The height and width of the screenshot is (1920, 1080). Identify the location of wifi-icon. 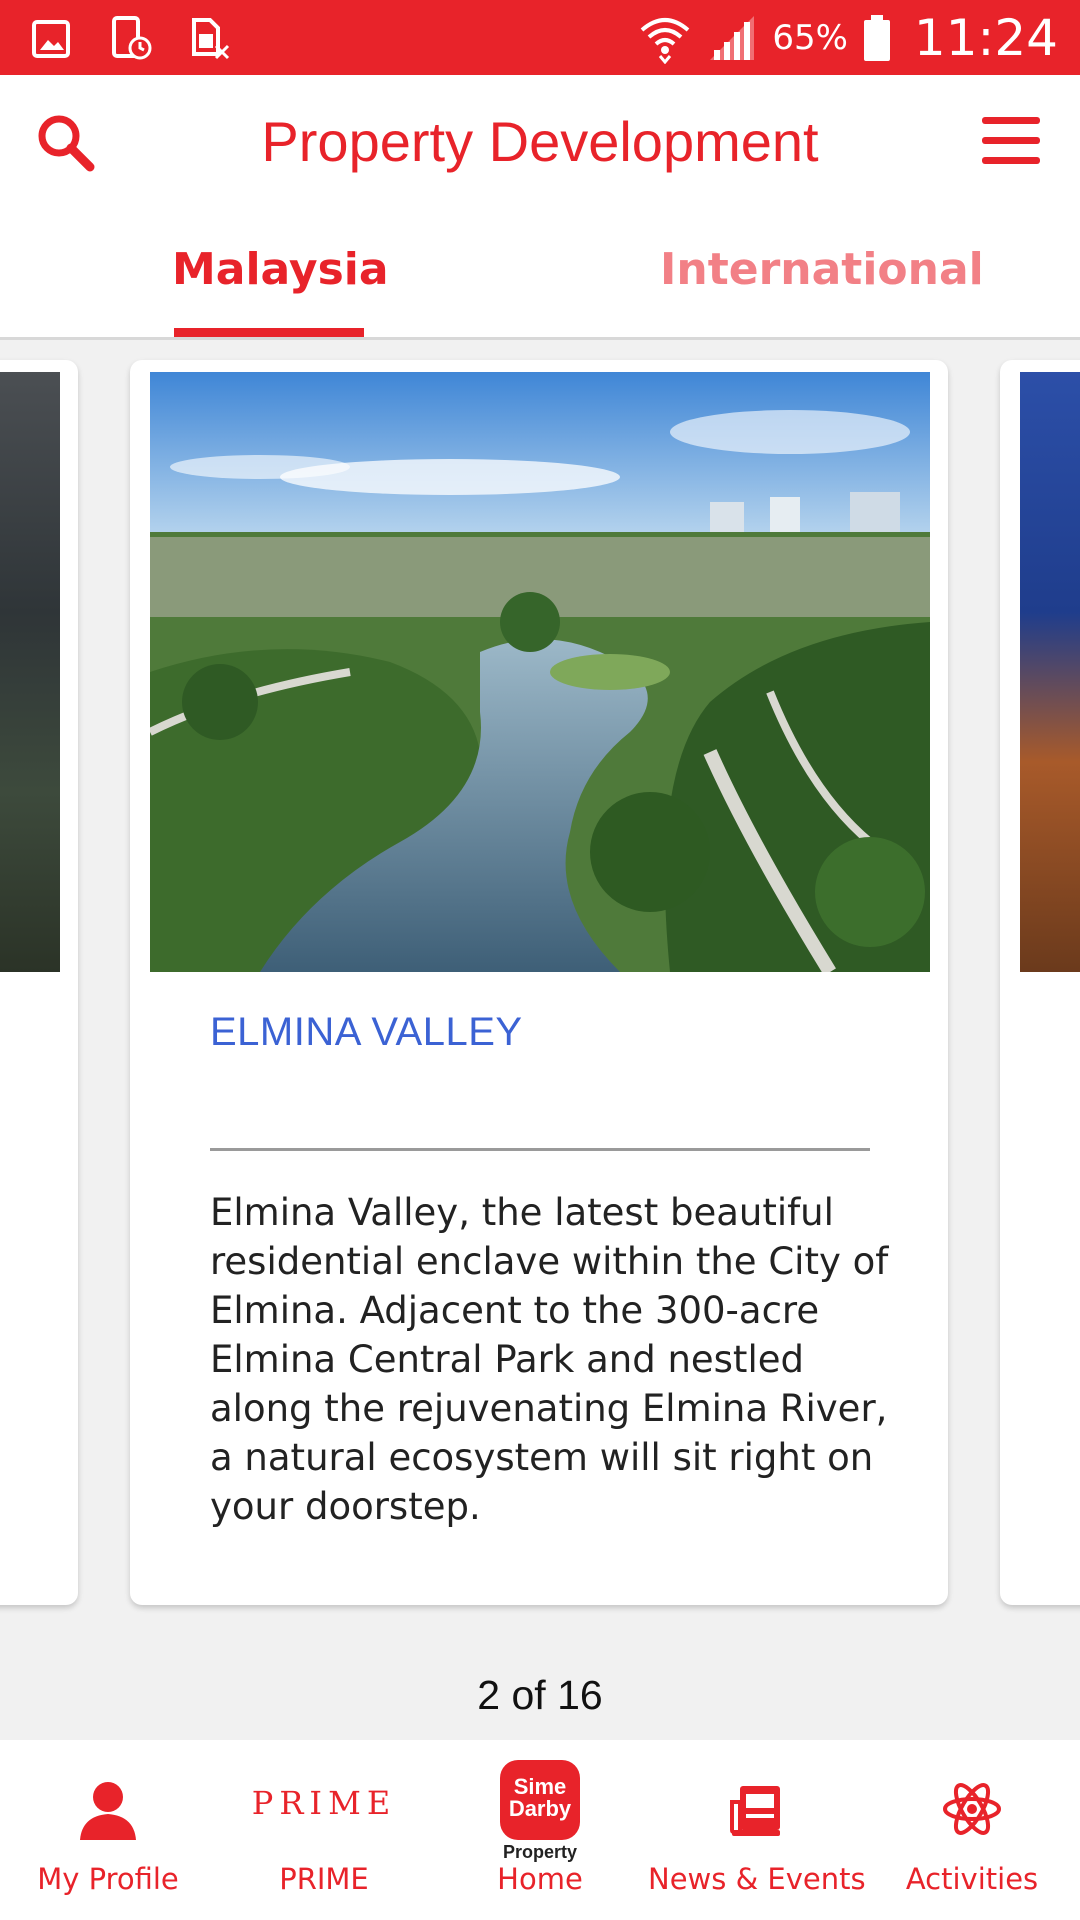
(665, 41).